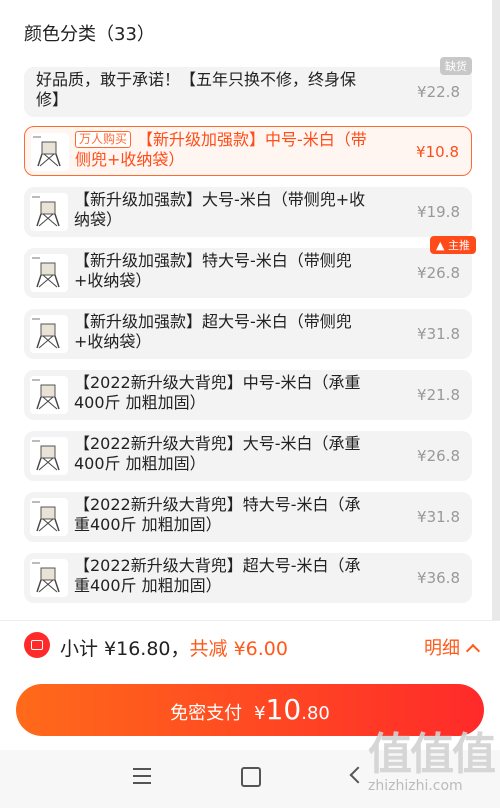  What do you see at coordinates (196, 89) in the screenshot?
I see `sku-name: 好品质，敢于承诺！【五年只换不修，终身保修】` at bounding box center [196, 89].